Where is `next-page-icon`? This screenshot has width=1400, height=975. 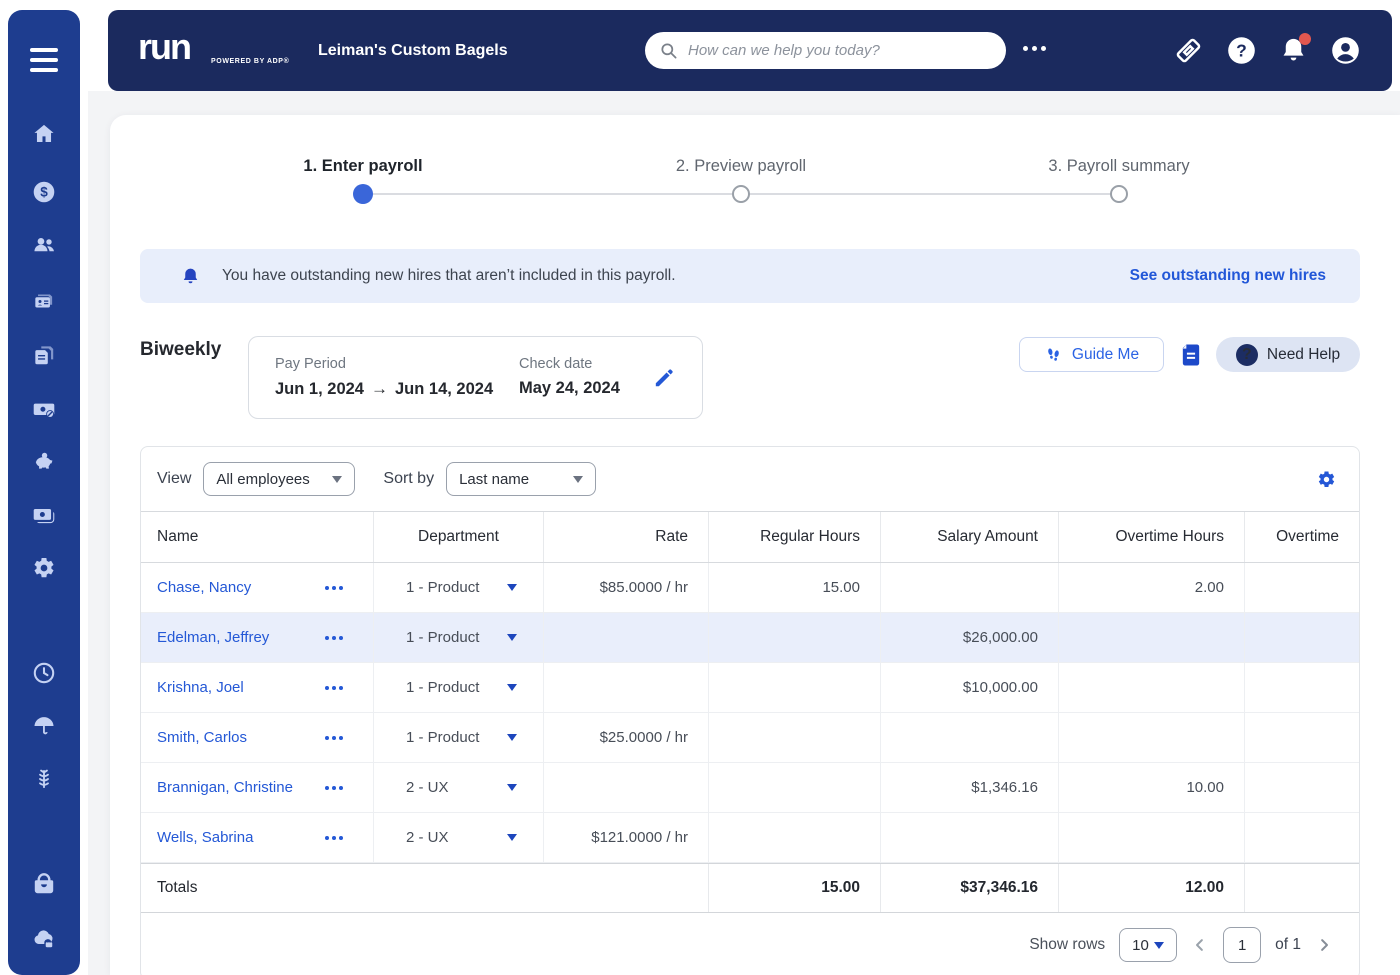
next-page-icon is located at coordinates (1324, 945).